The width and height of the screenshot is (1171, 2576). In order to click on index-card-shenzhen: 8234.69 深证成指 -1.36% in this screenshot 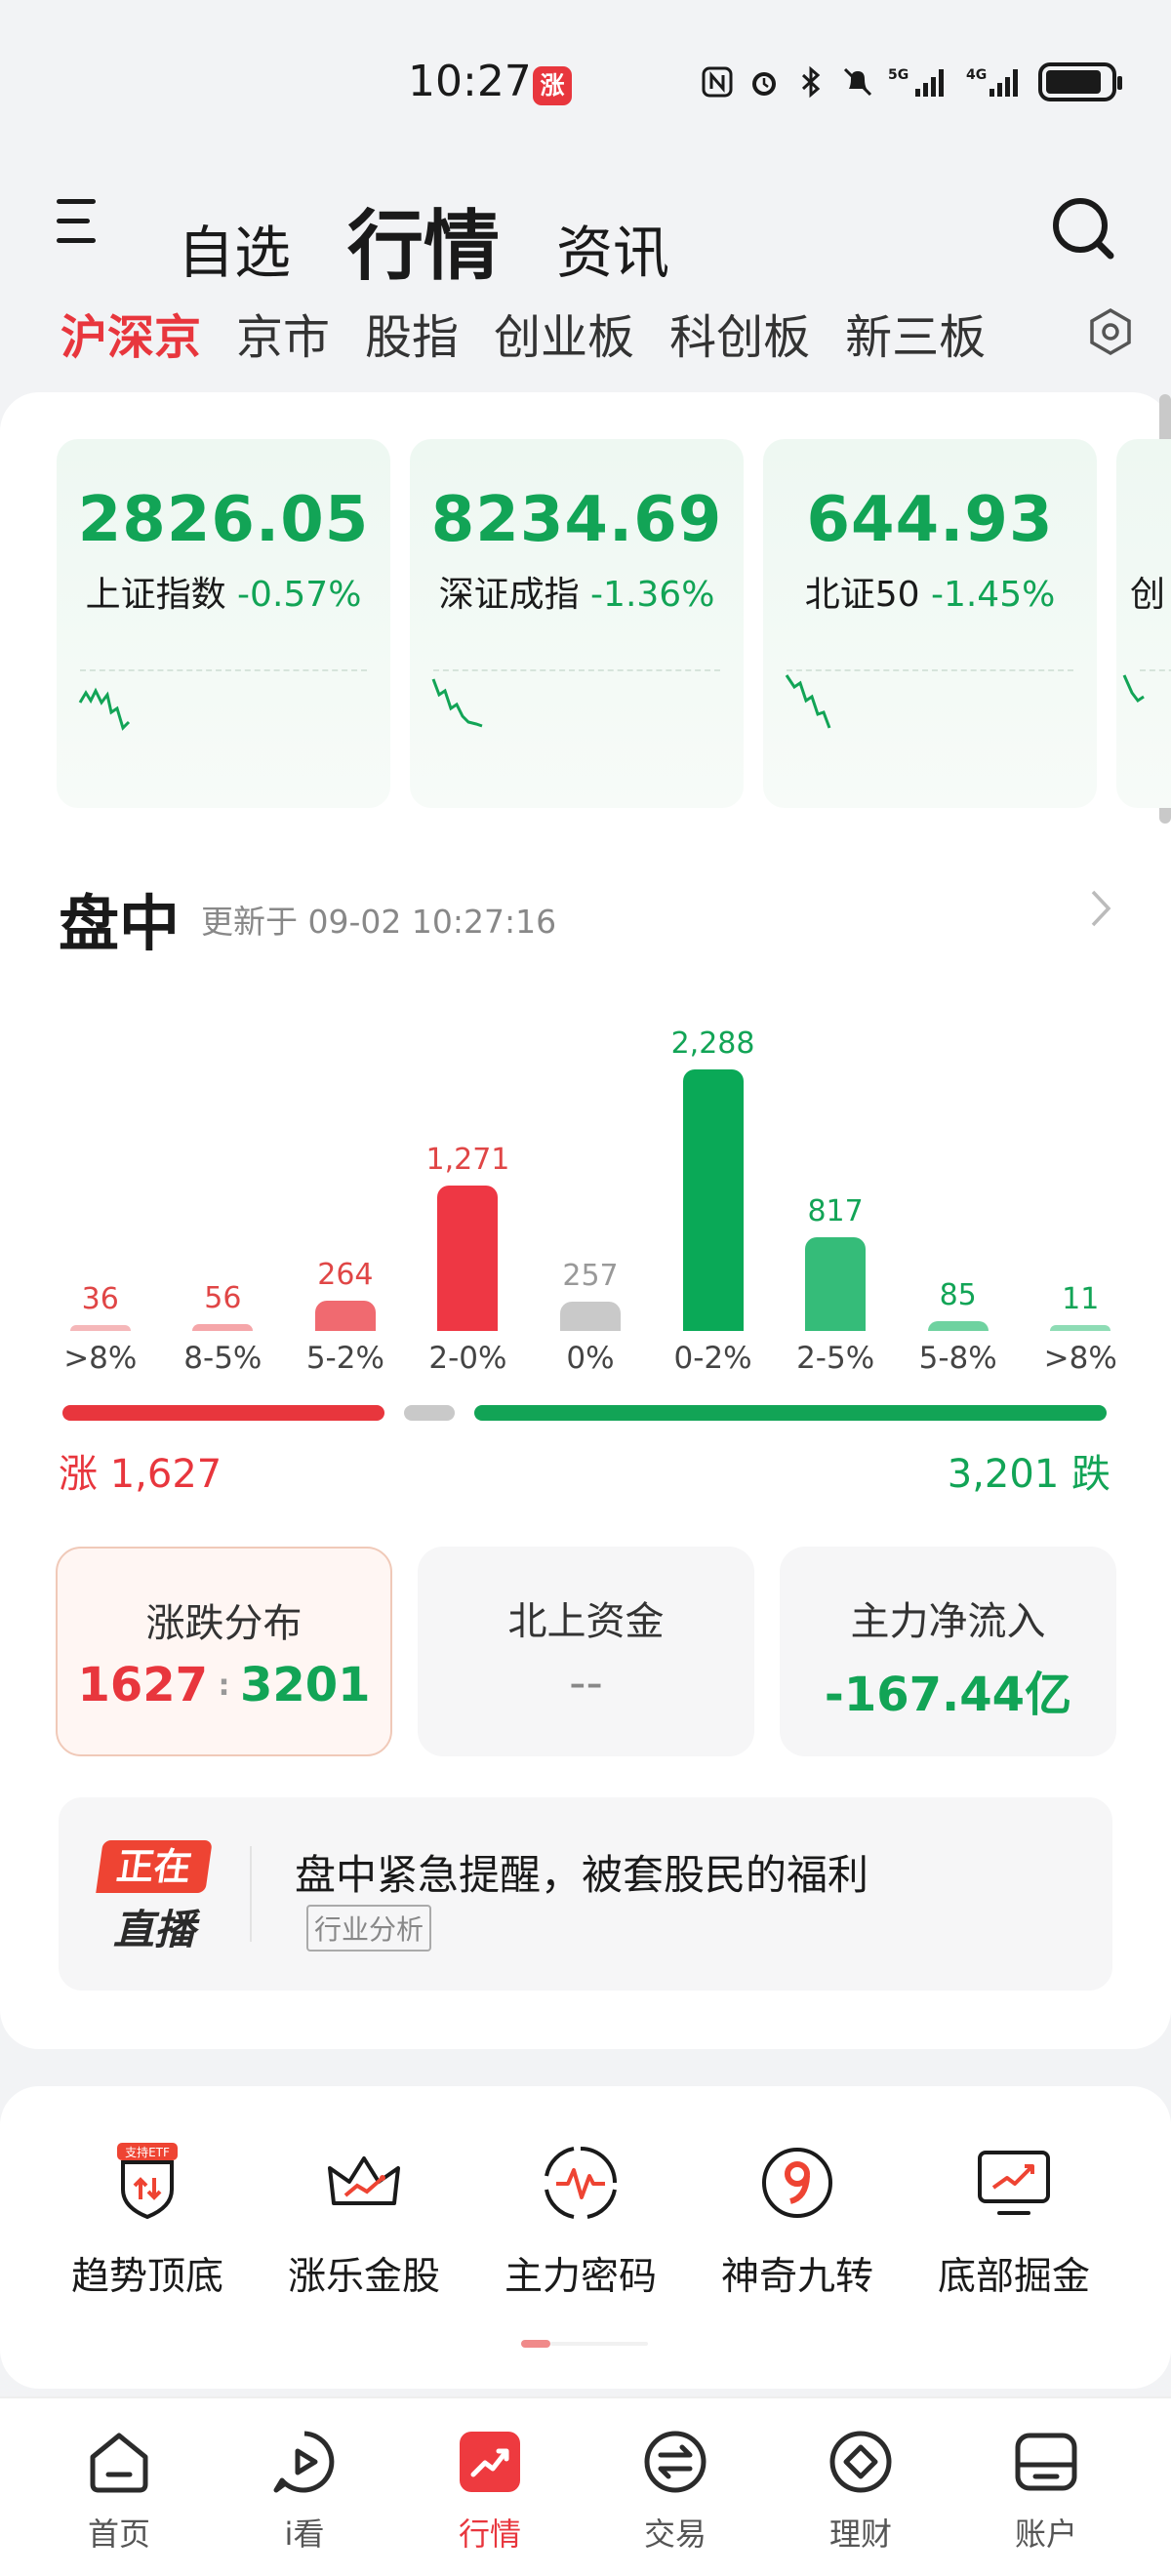, I will do `click(577, 623)`.